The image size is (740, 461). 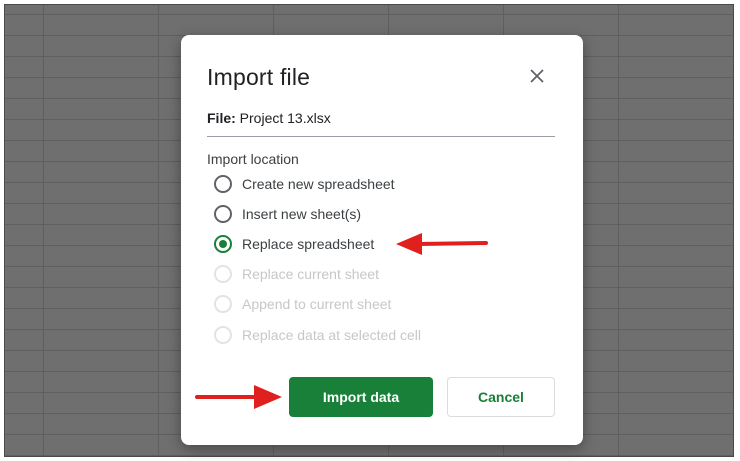 I want to click on dialog-title: Import file, so click(x=259, y=77).